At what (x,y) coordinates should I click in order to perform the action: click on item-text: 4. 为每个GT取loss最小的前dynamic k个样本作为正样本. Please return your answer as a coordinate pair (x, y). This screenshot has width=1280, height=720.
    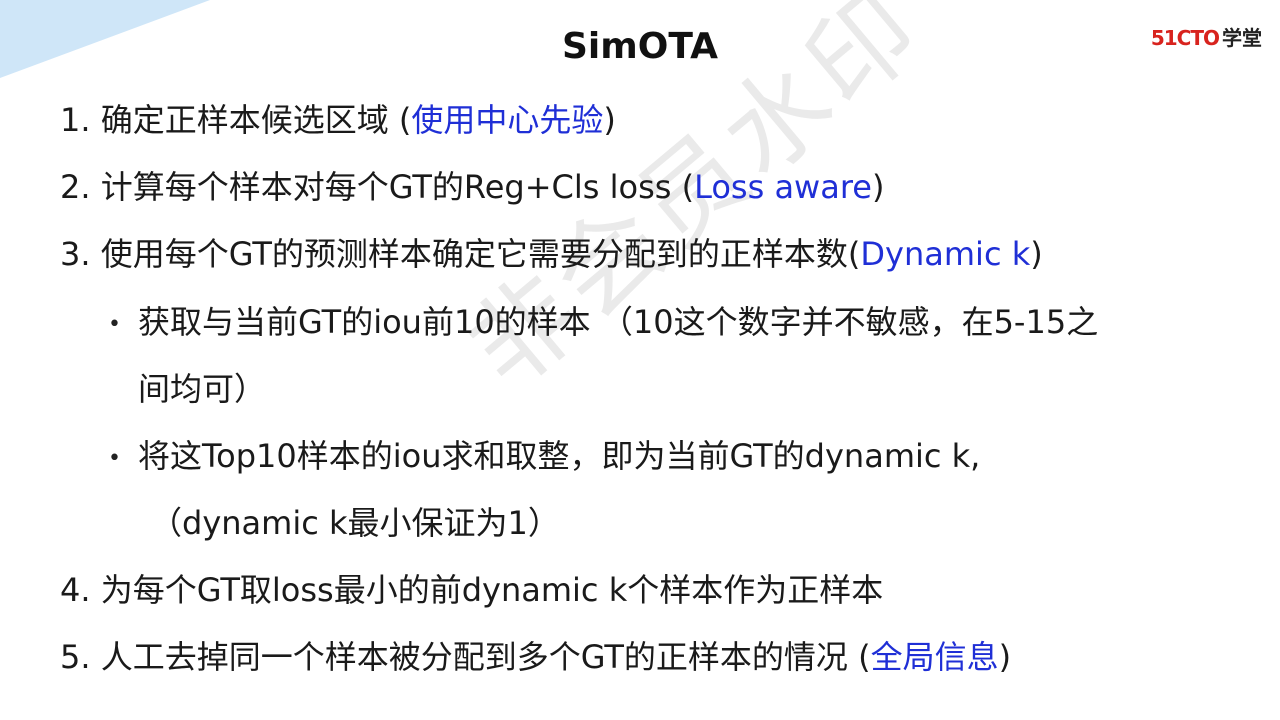
    Looking at the image, I should click on (472, 590).